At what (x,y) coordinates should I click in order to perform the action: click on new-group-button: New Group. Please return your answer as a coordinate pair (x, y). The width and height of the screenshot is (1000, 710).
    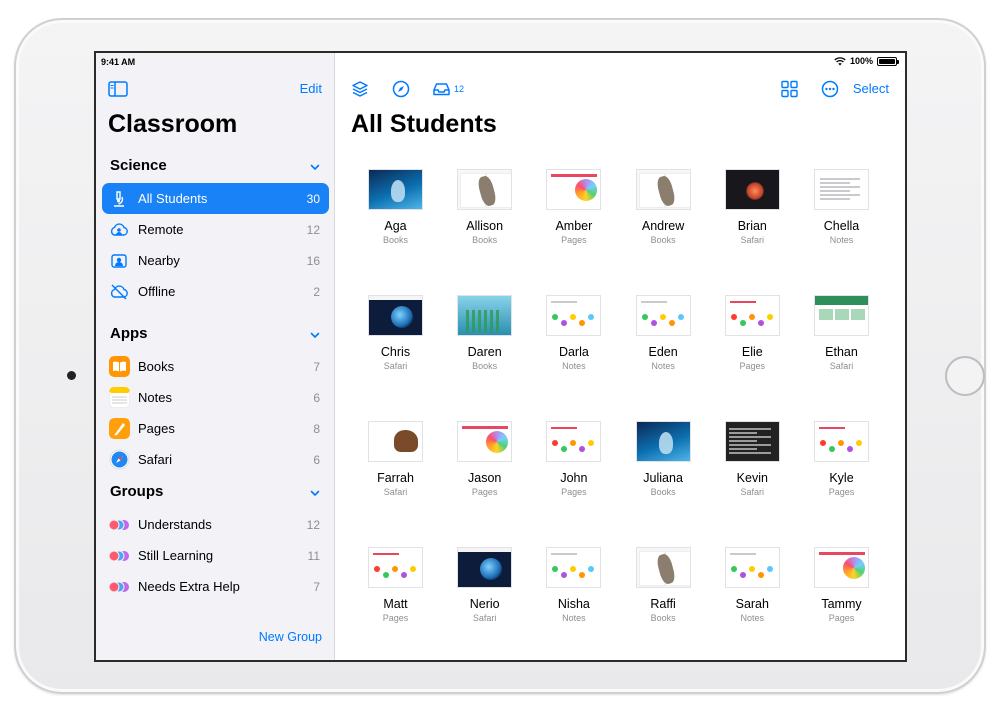
    Looking at the image, I should click on (290, 637).